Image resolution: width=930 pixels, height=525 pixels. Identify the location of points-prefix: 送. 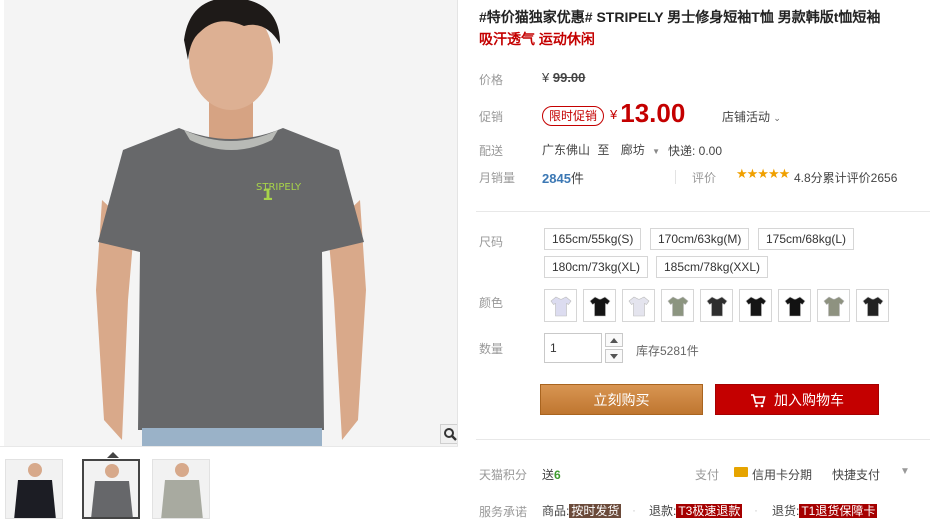
(548, 475).